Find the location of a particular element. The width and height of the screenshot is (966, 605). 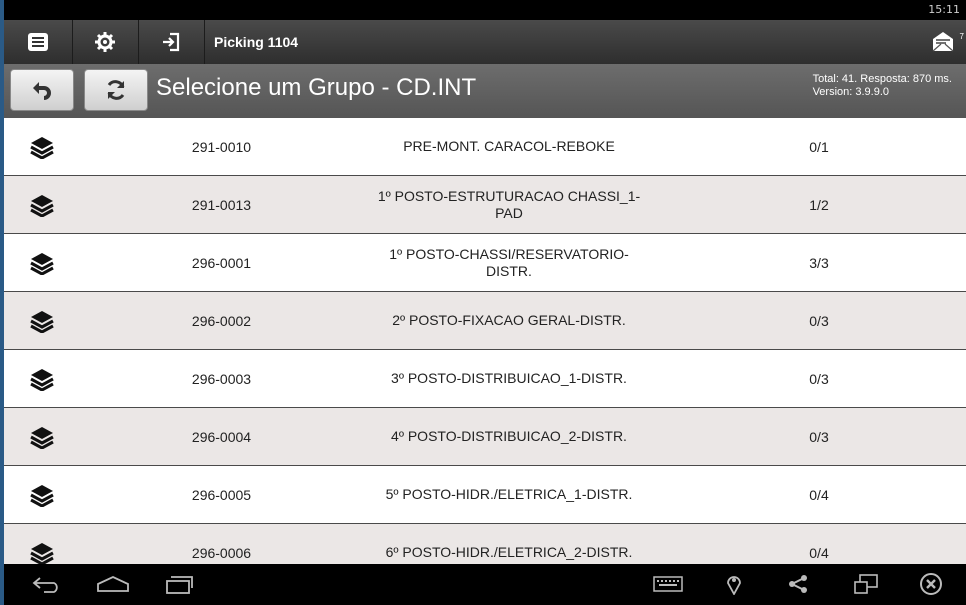

share-icon is located at coordinates (798, 584).